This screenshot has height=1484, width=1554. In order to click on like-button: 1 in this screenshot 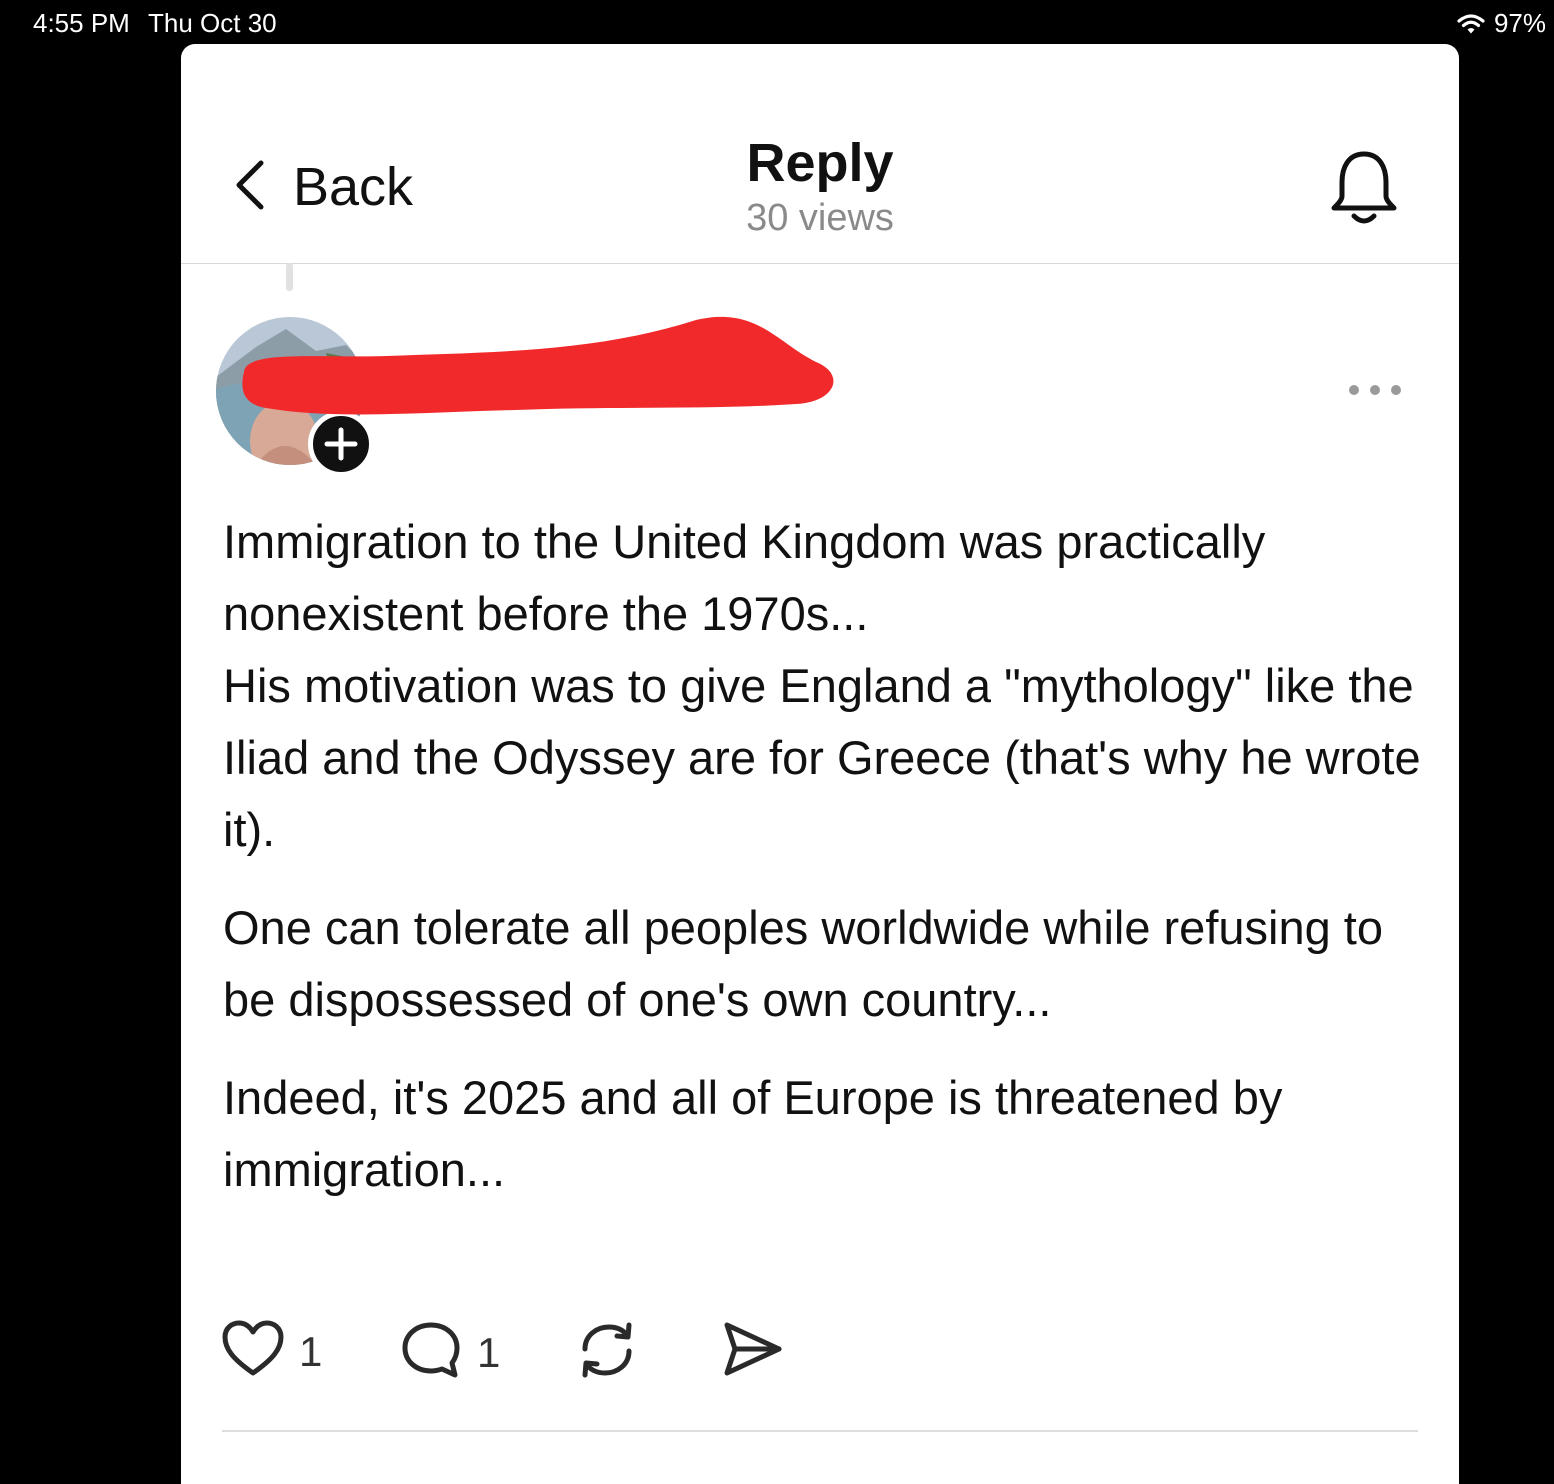, I will do `click(271, 1351)`.